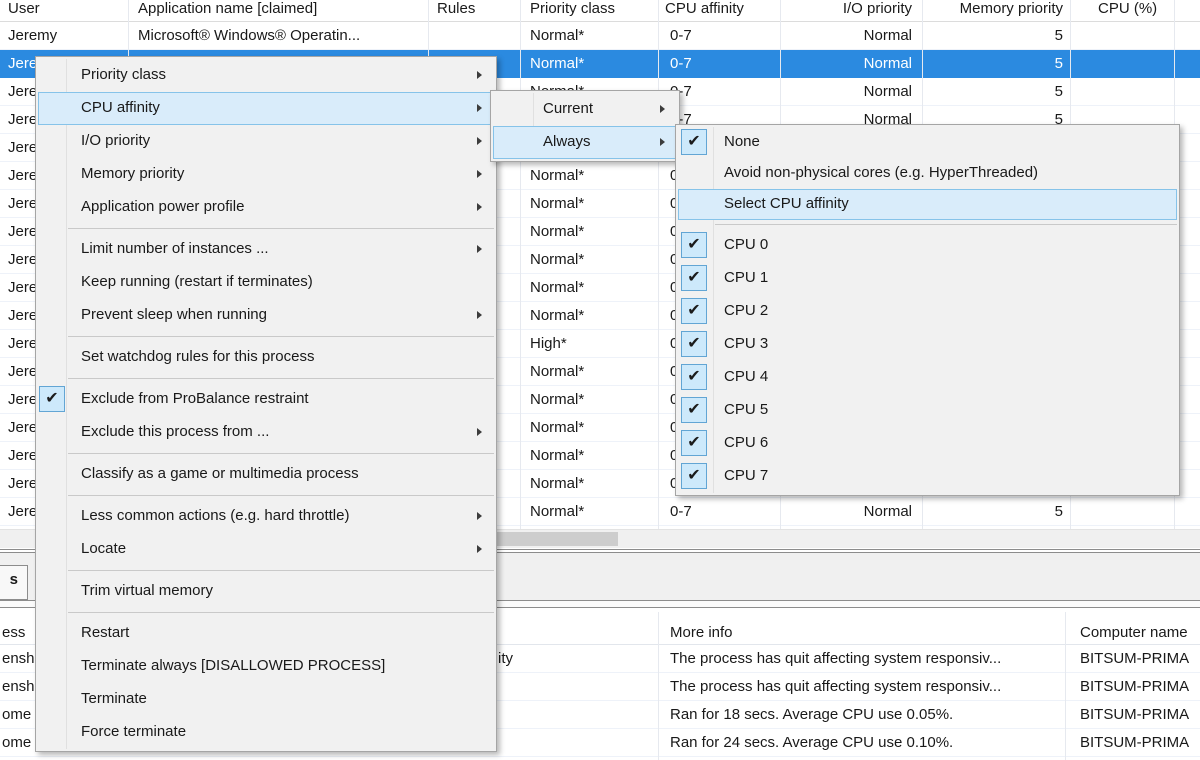 This screenshot has height=760, width=1200. What do you see at coordinates (198, 356) in the screenshot?
I see `menu-item-label: Set watchdog rules for this process` at bounding box center [198, 356].